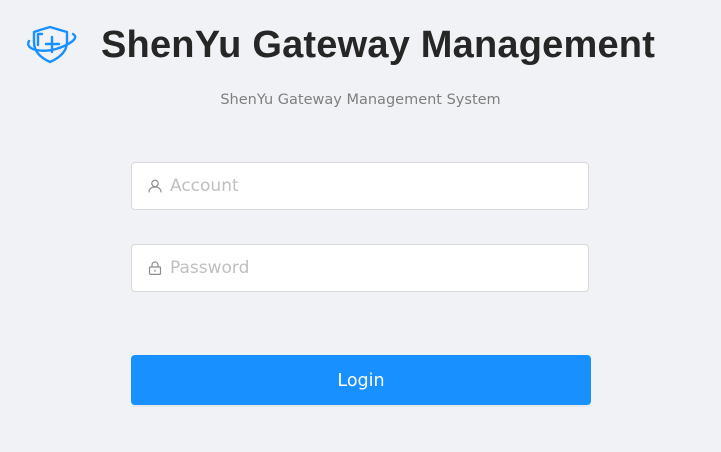  I want to click on password-field, so click(360, 268).